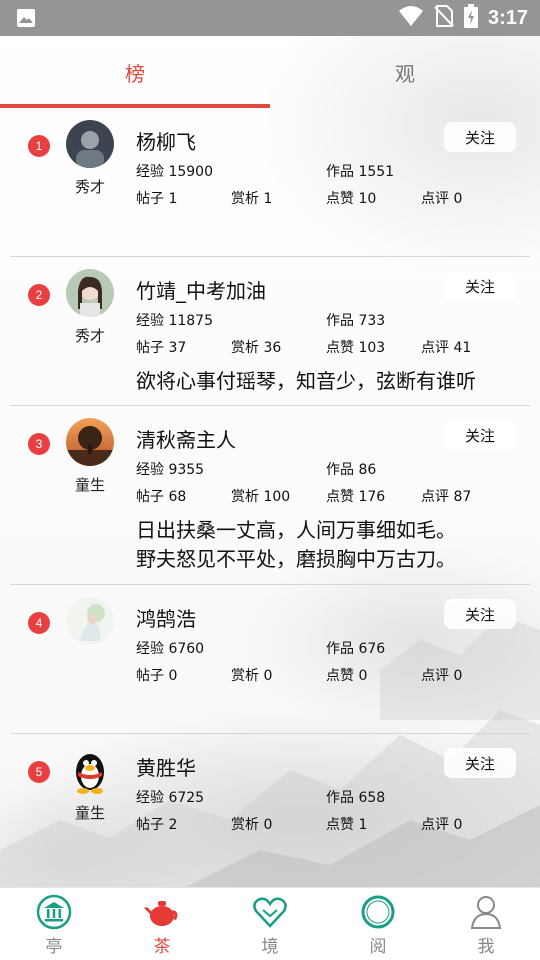  Describe the element at coordinates (470, 18) in the screenshot. I see `battery-charging-icon` at that location.